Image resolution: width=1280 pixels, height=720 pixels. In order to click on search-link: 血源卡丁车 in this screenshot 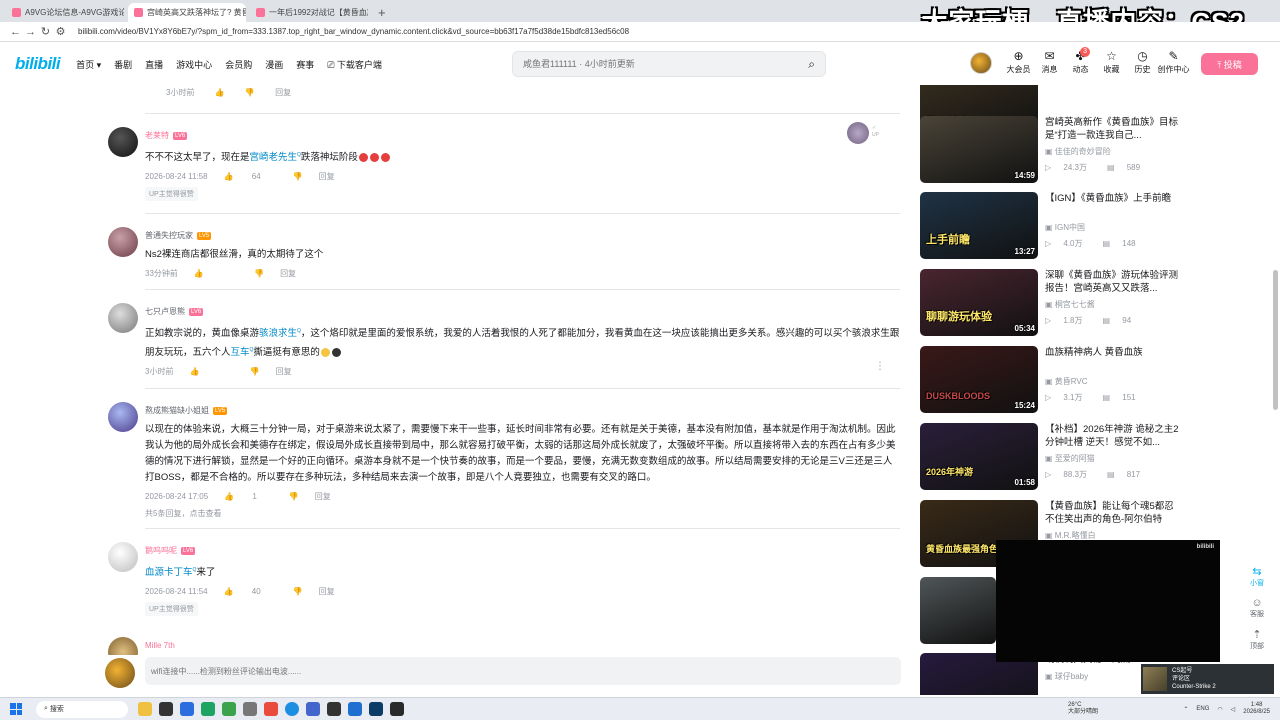, I will do `click(169, 572)`.